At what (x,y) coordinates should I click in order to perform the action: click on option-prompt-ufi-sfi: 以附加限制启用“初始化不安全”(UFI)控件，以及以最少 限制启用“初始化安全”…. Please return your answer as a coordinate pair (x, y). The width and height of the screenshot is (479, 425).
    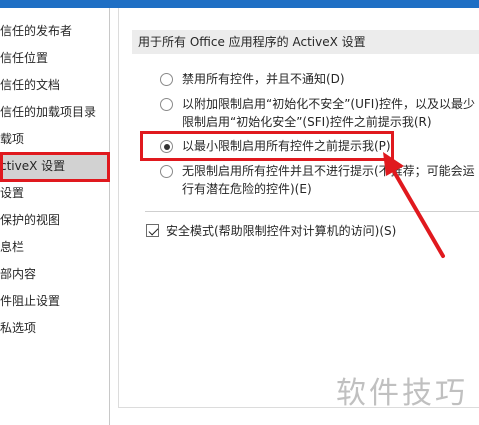
    Looking at the image, I should click on (319, 113).